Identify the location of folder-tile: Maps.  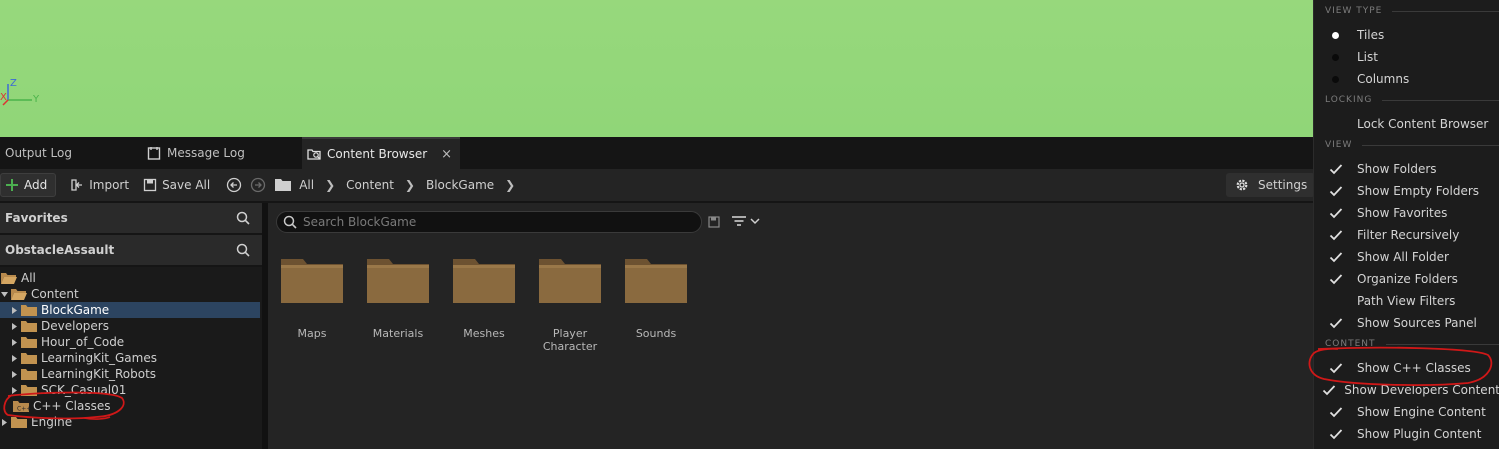
(312, 297).